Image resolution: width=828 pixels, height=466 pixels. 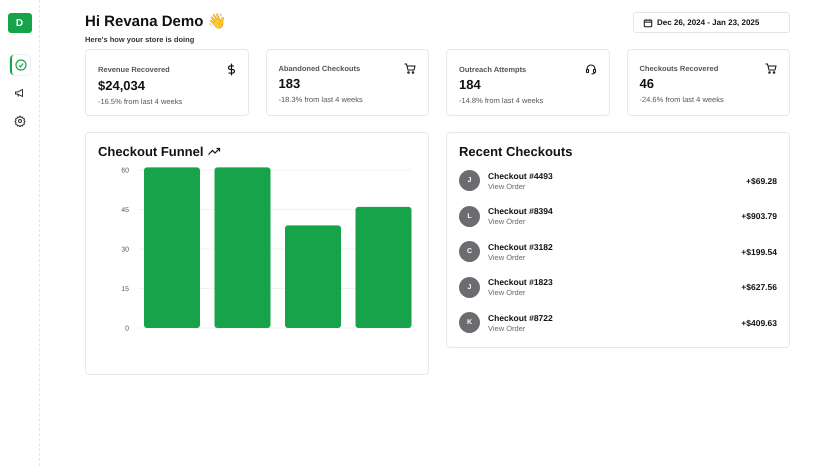 What do you see at coordinates (759, 251) in the screenshot?
I see `checkout-amount: +$199.54` at bounding box center [759, 251].